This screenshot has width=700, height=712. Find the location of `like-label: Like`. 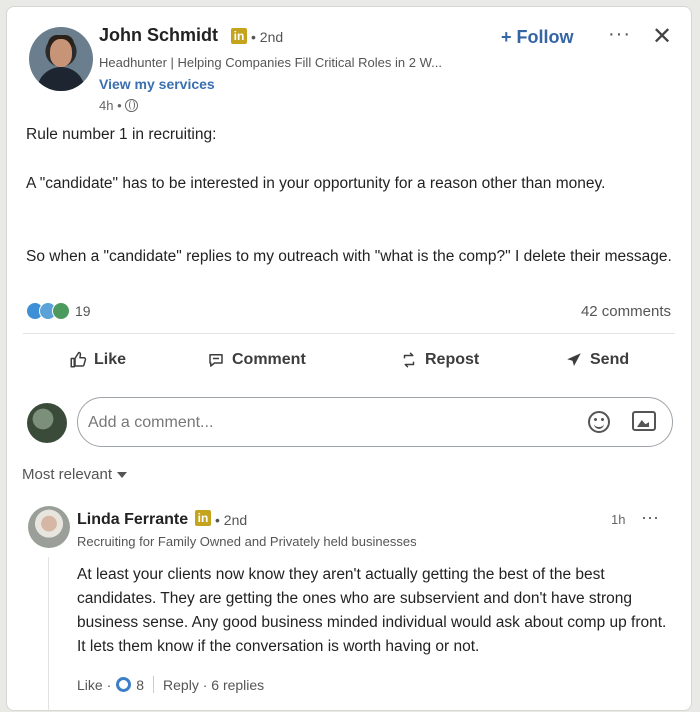

like-label: Like is located at coordinates (110, 359).